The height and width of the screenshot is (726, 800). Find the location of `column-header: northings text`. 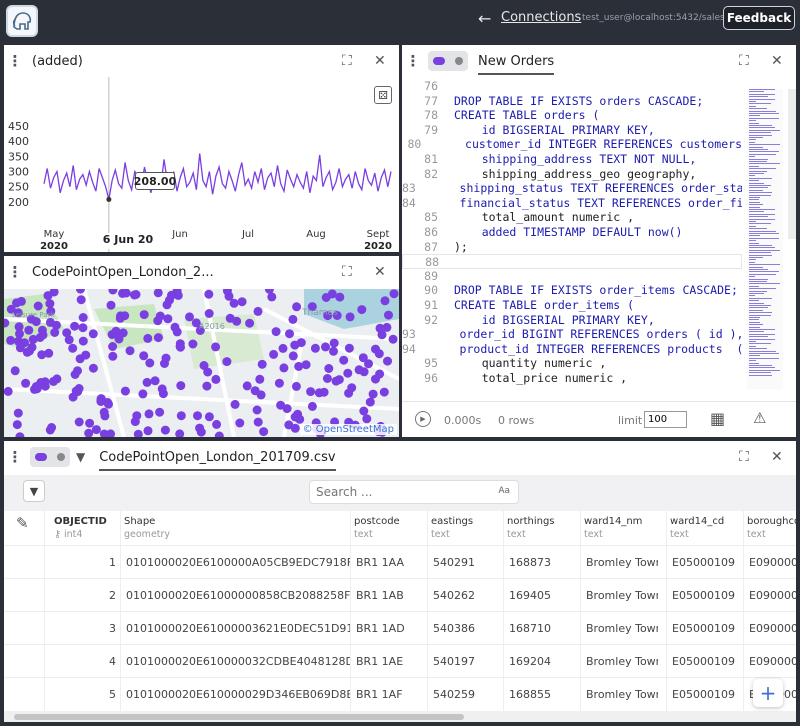

column-header: northings text is located at coordinates (531, 528).